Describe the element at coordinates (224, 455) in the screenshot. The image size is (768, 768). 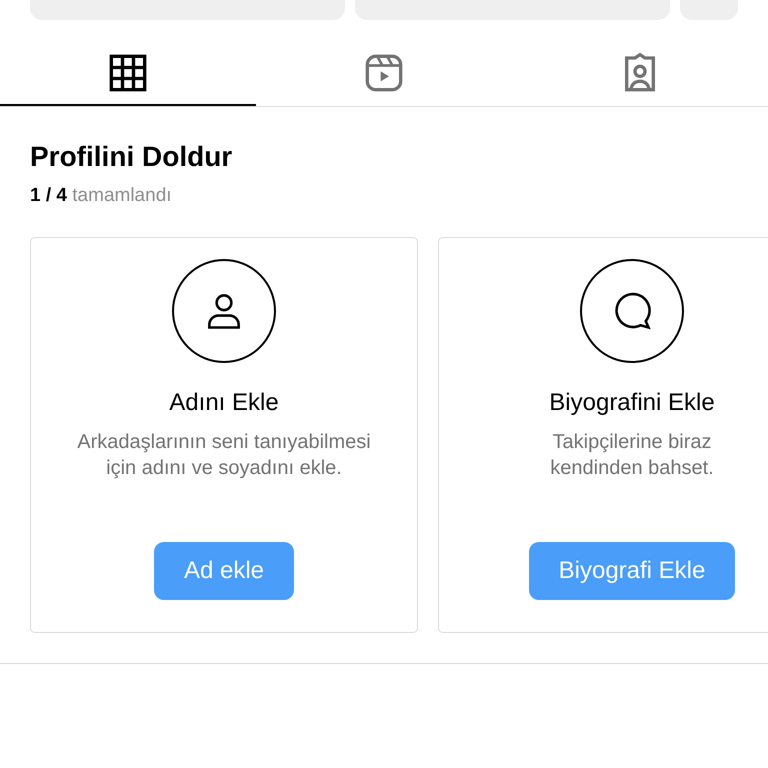
I see `card-description: Arkadaşlarının seni tanıyabilmesi için adını ve soyadını ekle.` at that location.